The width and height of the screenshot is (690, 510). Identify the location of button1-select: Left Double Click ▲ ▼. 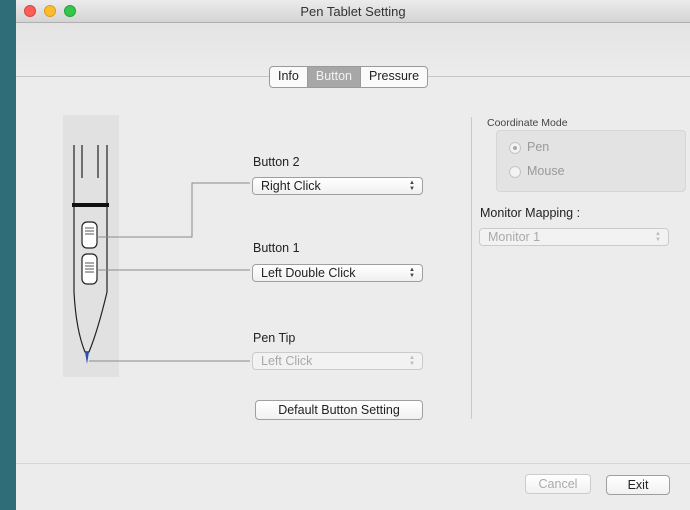
(337, 273).